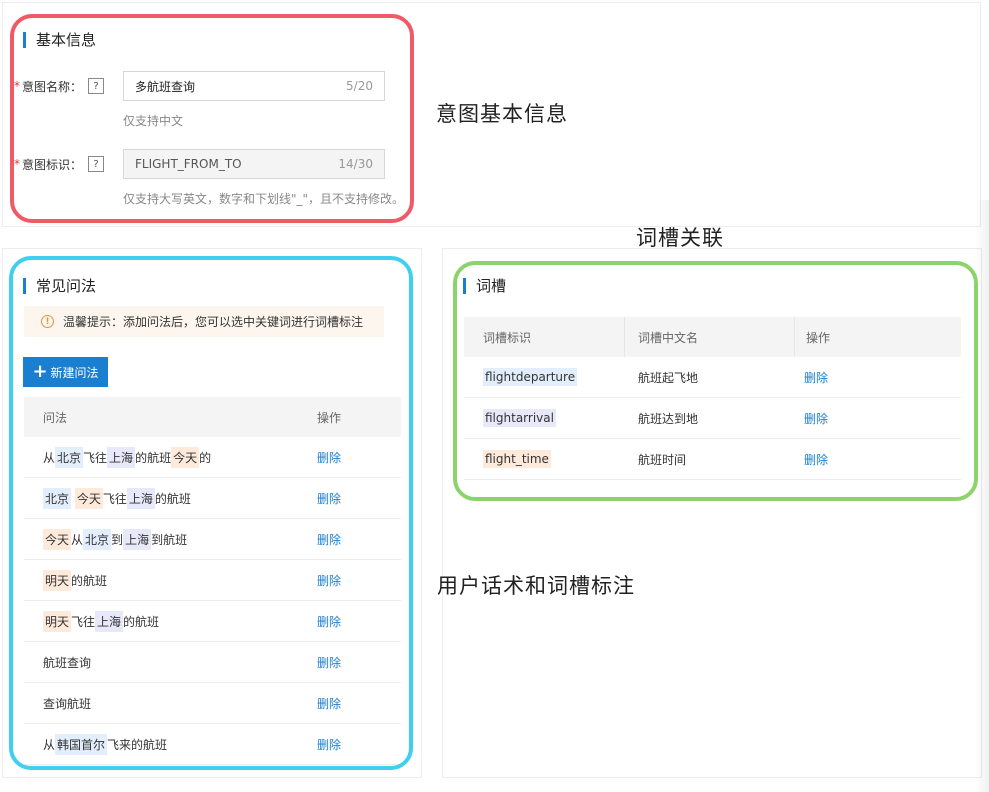  What do you see at coordinates (502, 114) in the screenshot?
I see `annotation-basic: 意图基本信息` at bounding box center [502, 114].